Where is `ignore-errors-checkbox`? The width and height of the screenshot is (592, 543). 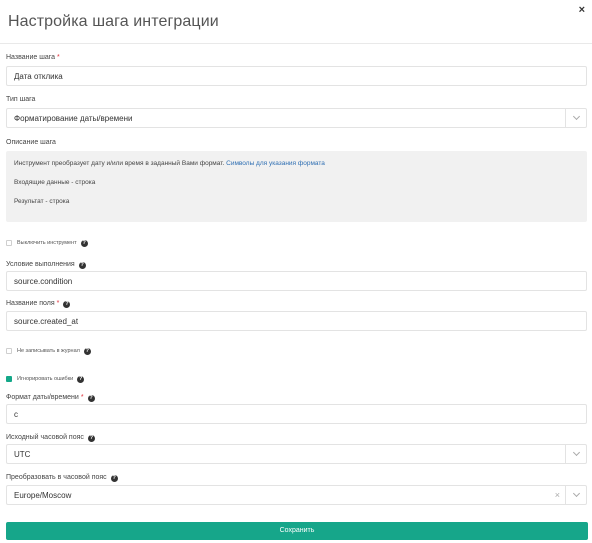
ignore-errors-checkbox is located at coordinates (9, 379).